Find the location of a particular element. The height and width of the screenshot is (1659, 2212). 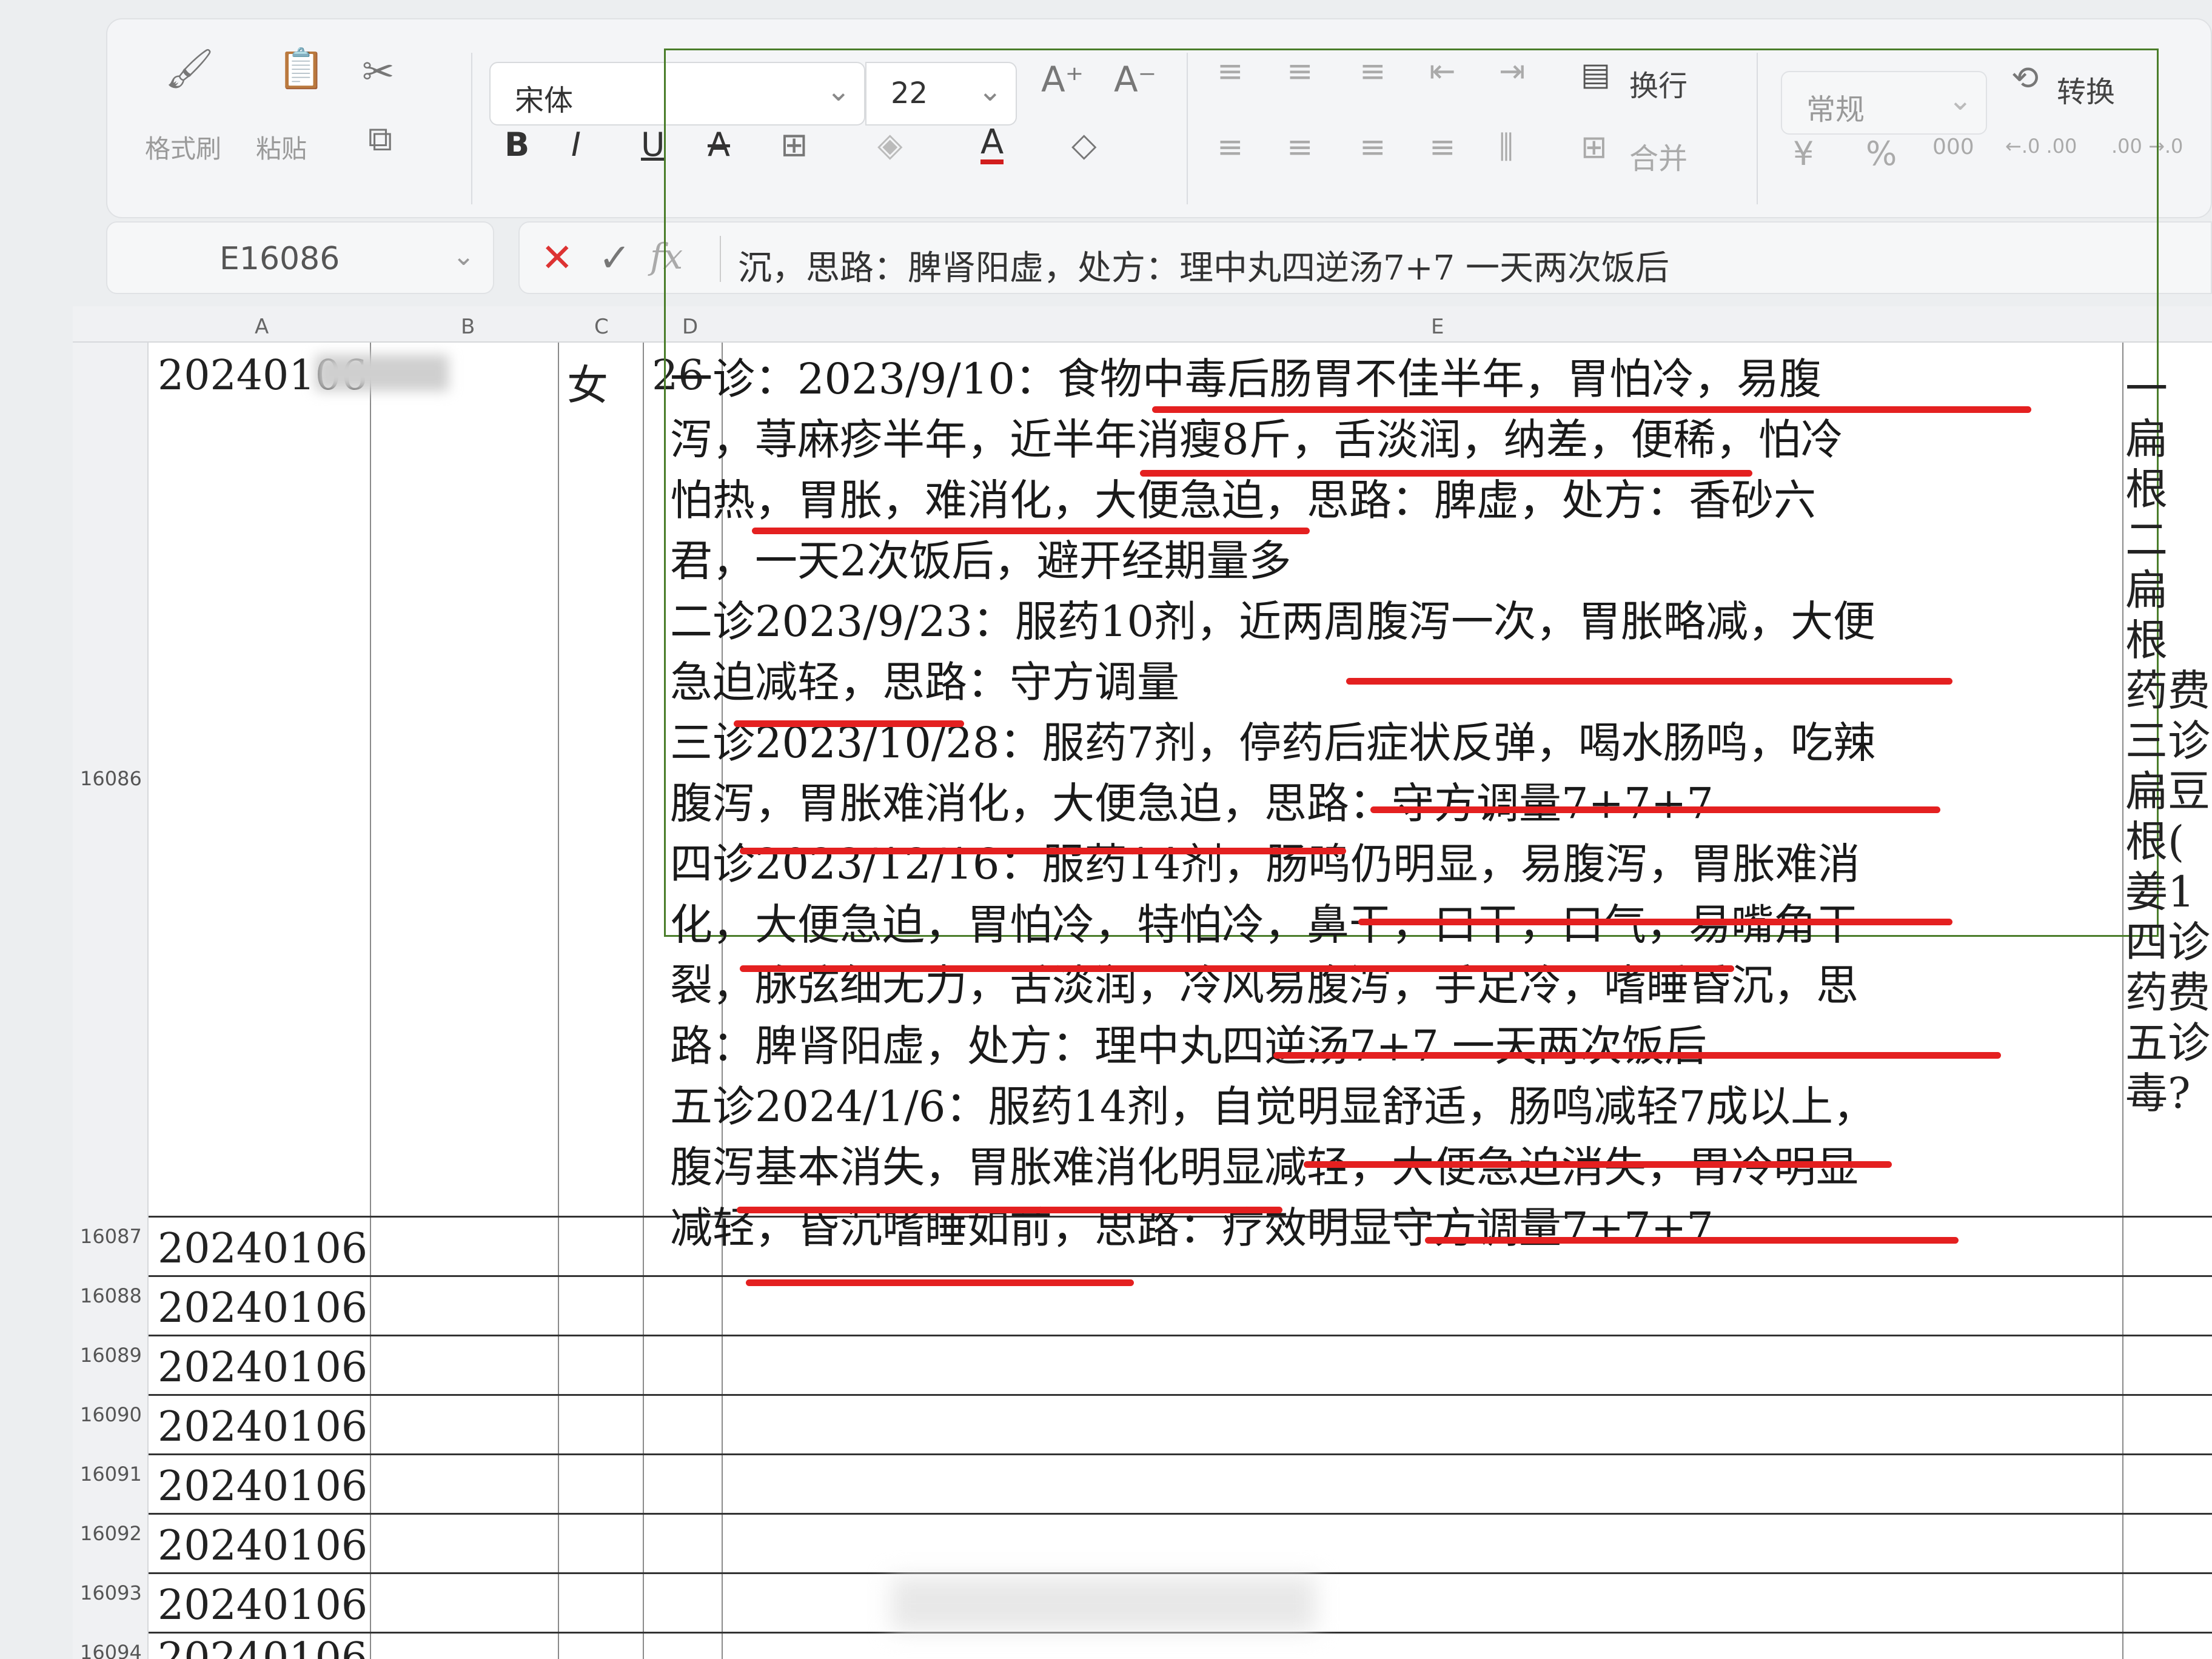

font-name-value: 宋体 is located at coordinates (544, 101).